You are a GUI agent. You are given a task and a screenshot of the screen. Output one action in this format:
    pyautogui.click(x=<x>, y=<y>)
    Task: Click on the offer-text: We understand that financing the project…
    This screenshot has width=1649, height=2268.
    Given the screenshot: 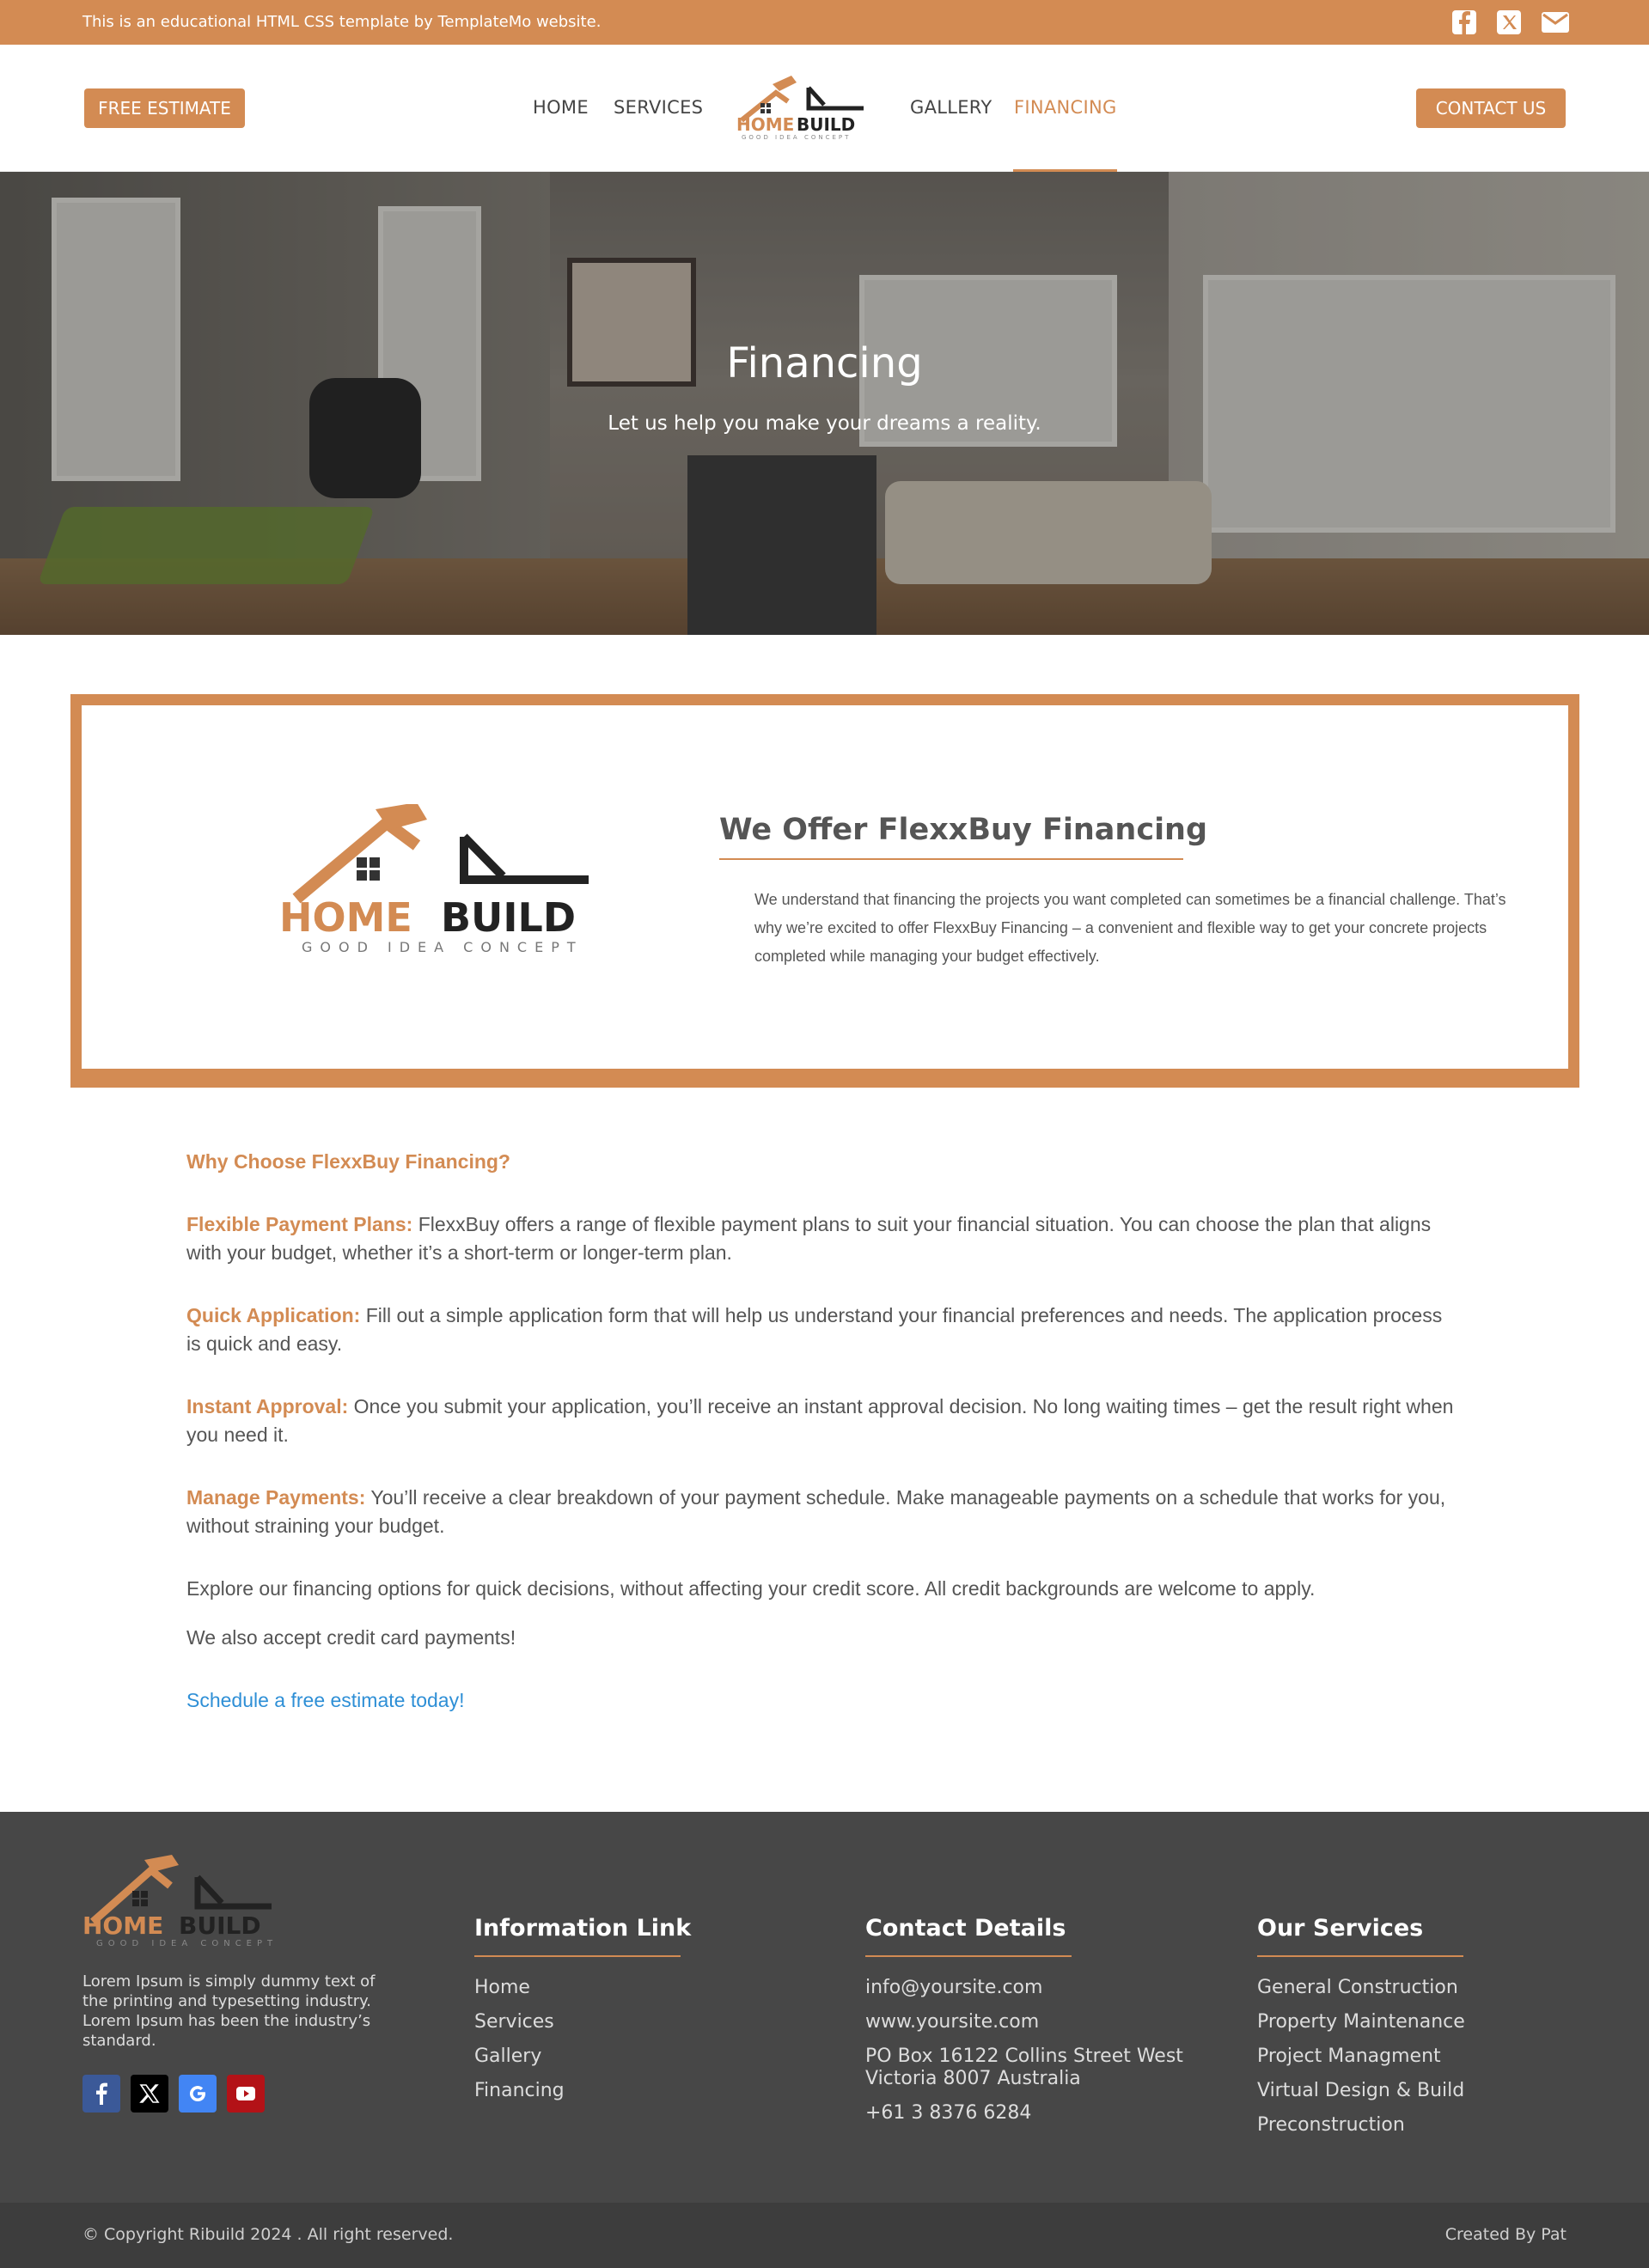 What is the action you would take?
    pyautogui.click(x=1130, y=928)
    